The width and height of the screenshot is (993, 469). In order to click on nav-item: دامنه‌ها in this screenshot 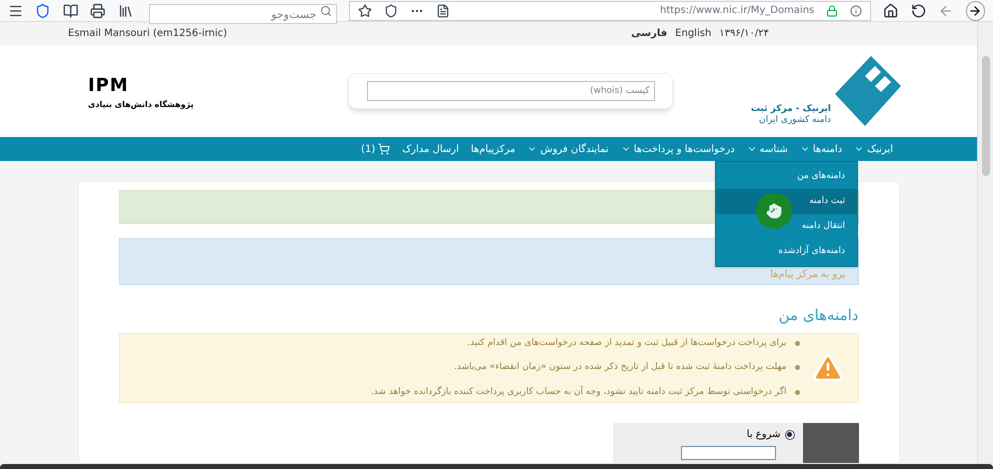, I will do `click(821, 149)`.